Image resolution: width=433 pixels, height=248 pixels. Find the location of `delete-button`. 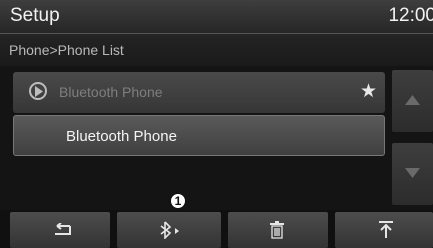

delete-button is located at coordinates (278, 230).